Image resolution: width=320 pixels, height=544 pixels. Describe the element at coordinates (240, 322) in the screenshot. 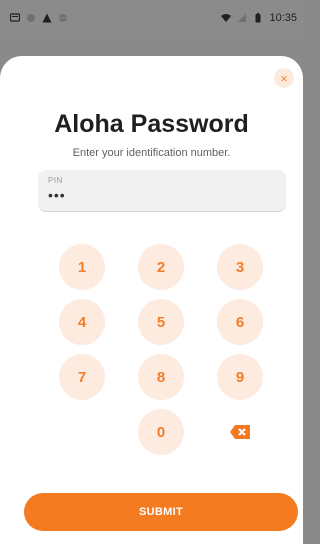

I see `key-6: 6` at that location.